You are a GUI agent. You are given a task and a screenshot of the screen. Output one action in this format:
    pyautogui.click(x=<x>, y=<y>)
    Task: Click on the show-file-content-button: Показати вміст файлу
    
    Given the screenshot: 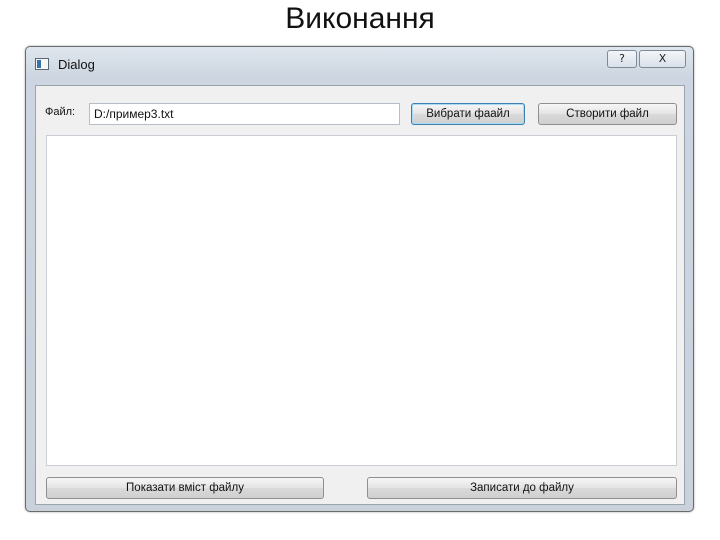 What is the action you would take?
    pyautogui.click(x=185, y=488)
    